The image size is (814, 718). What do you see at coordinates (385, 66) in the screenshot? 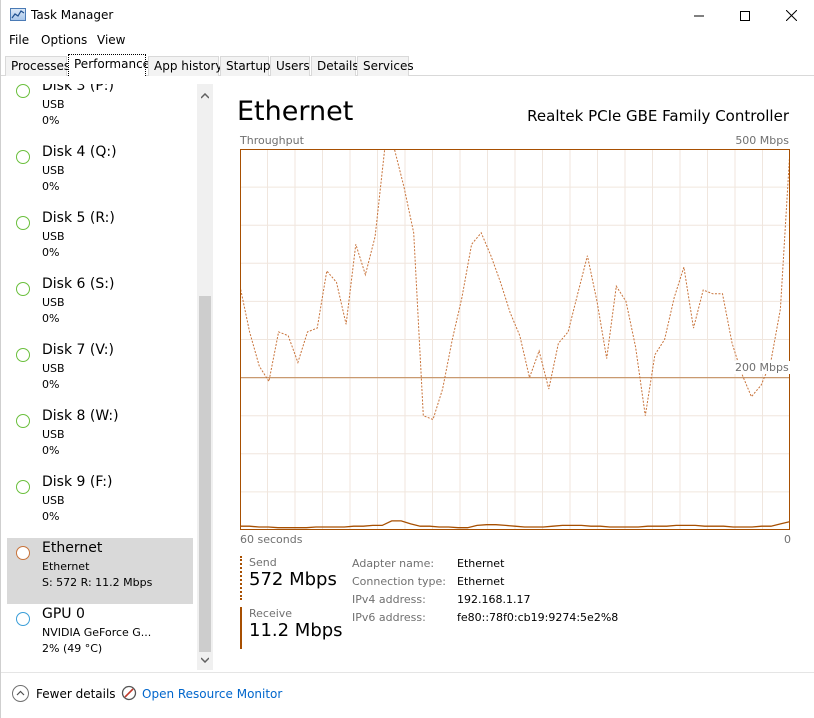
I see `tab-services: Services` at bounding box center [385, 66].